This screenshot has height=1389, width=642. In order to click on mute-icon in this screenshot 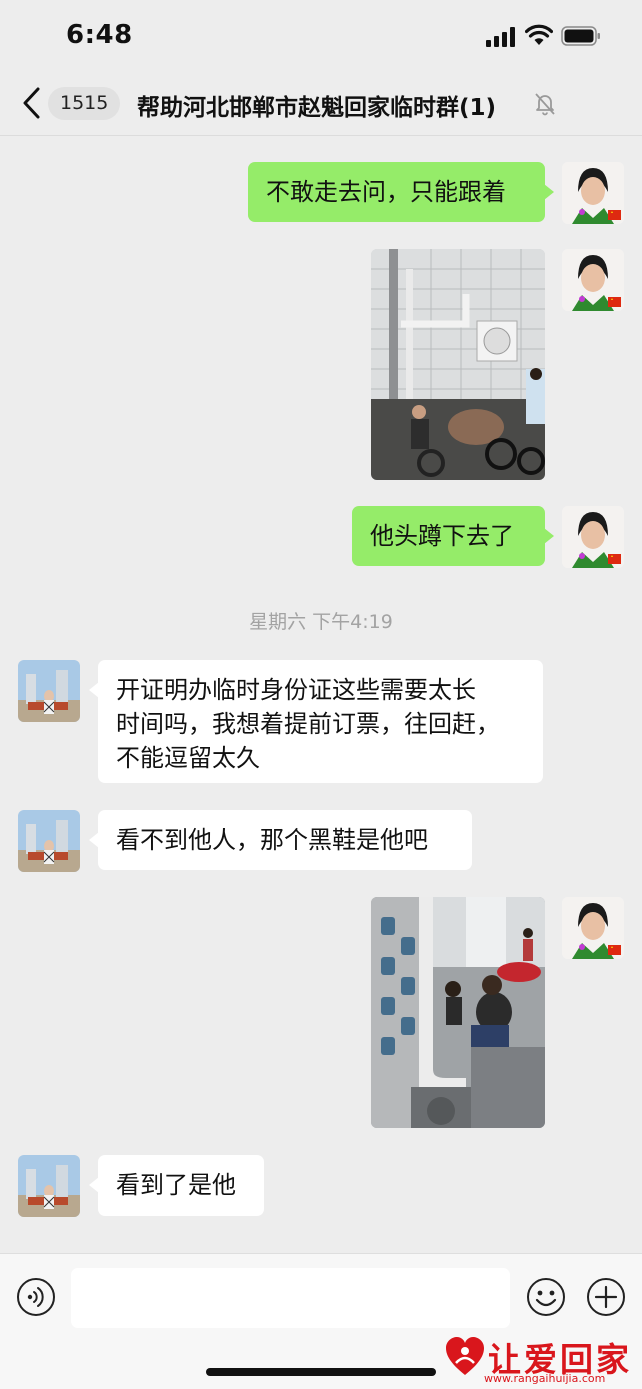, I will do `click(545, 104)`.